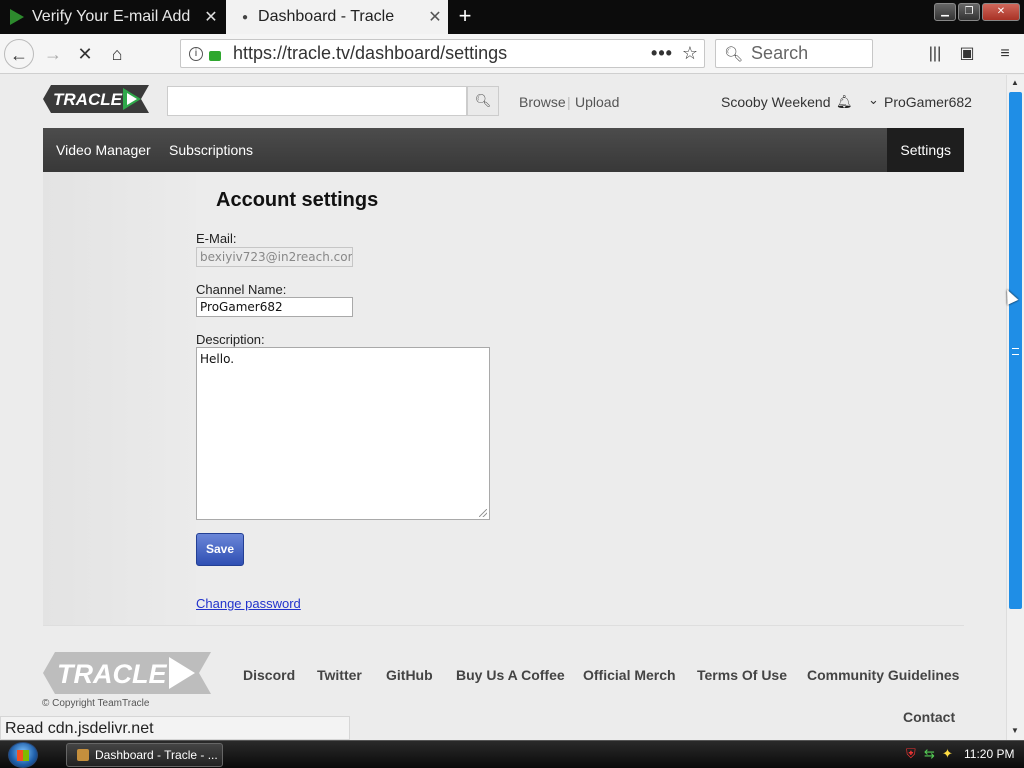  I want to click on email-field: bexiyiv723@in2reach.com, so click(274, 257).